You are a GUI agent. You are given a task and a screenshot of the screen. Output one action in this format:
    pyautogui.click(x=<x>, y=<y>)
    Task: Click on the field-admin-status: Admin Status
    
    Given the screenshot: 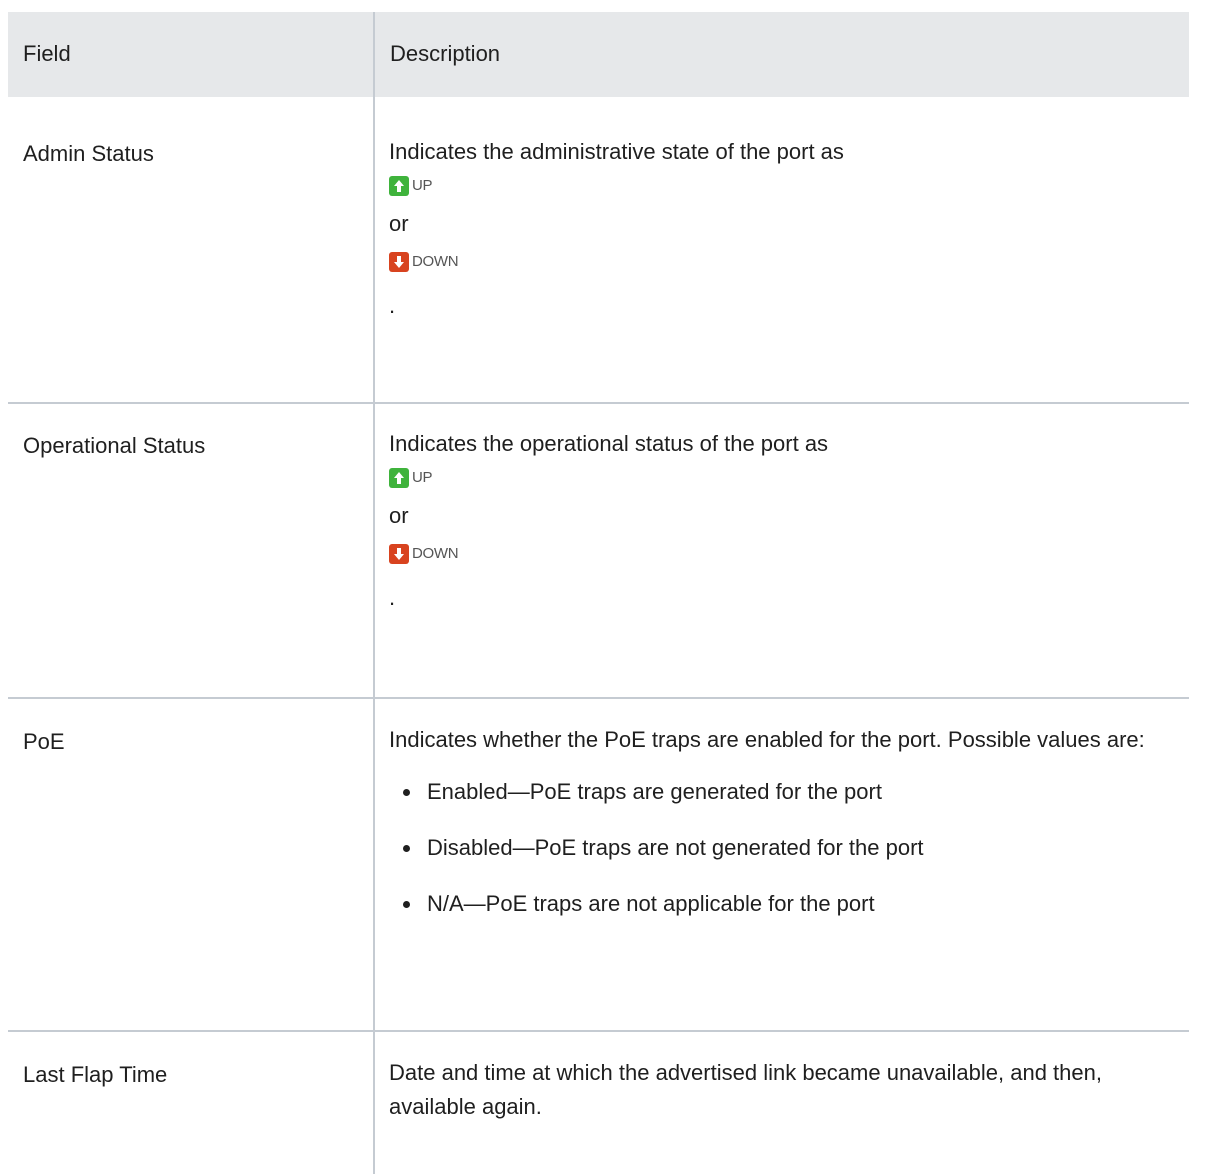 What is the action you would take?
    pyautogui.click(x=88, y=153)
    